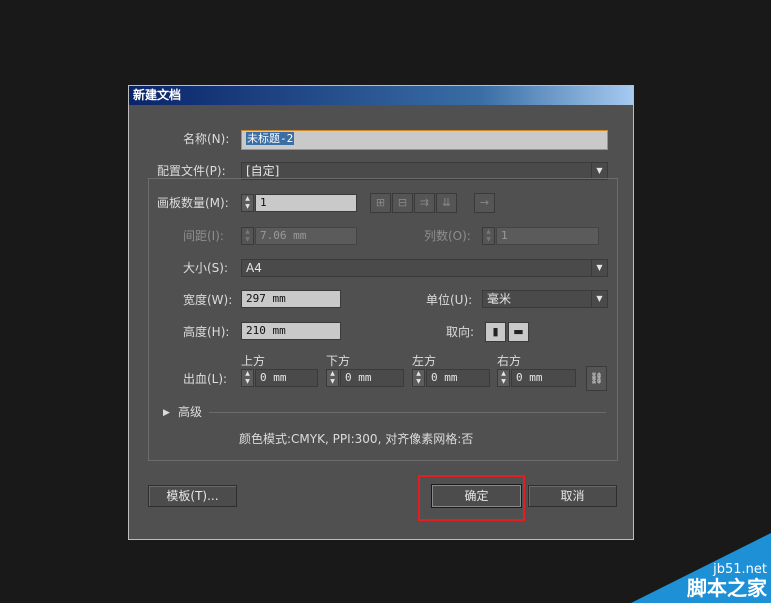 The height and width of the screenshot is (603, 771). What do you see at coordinates (503, 378) in the screenshot?
I see `bleed-right-stepper: ▲ ▼` at bounding box center [503, 378].